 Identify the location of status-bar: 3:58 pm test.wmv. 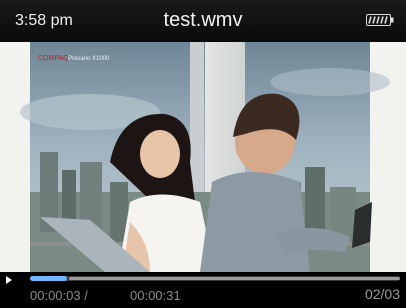
(203, 21).